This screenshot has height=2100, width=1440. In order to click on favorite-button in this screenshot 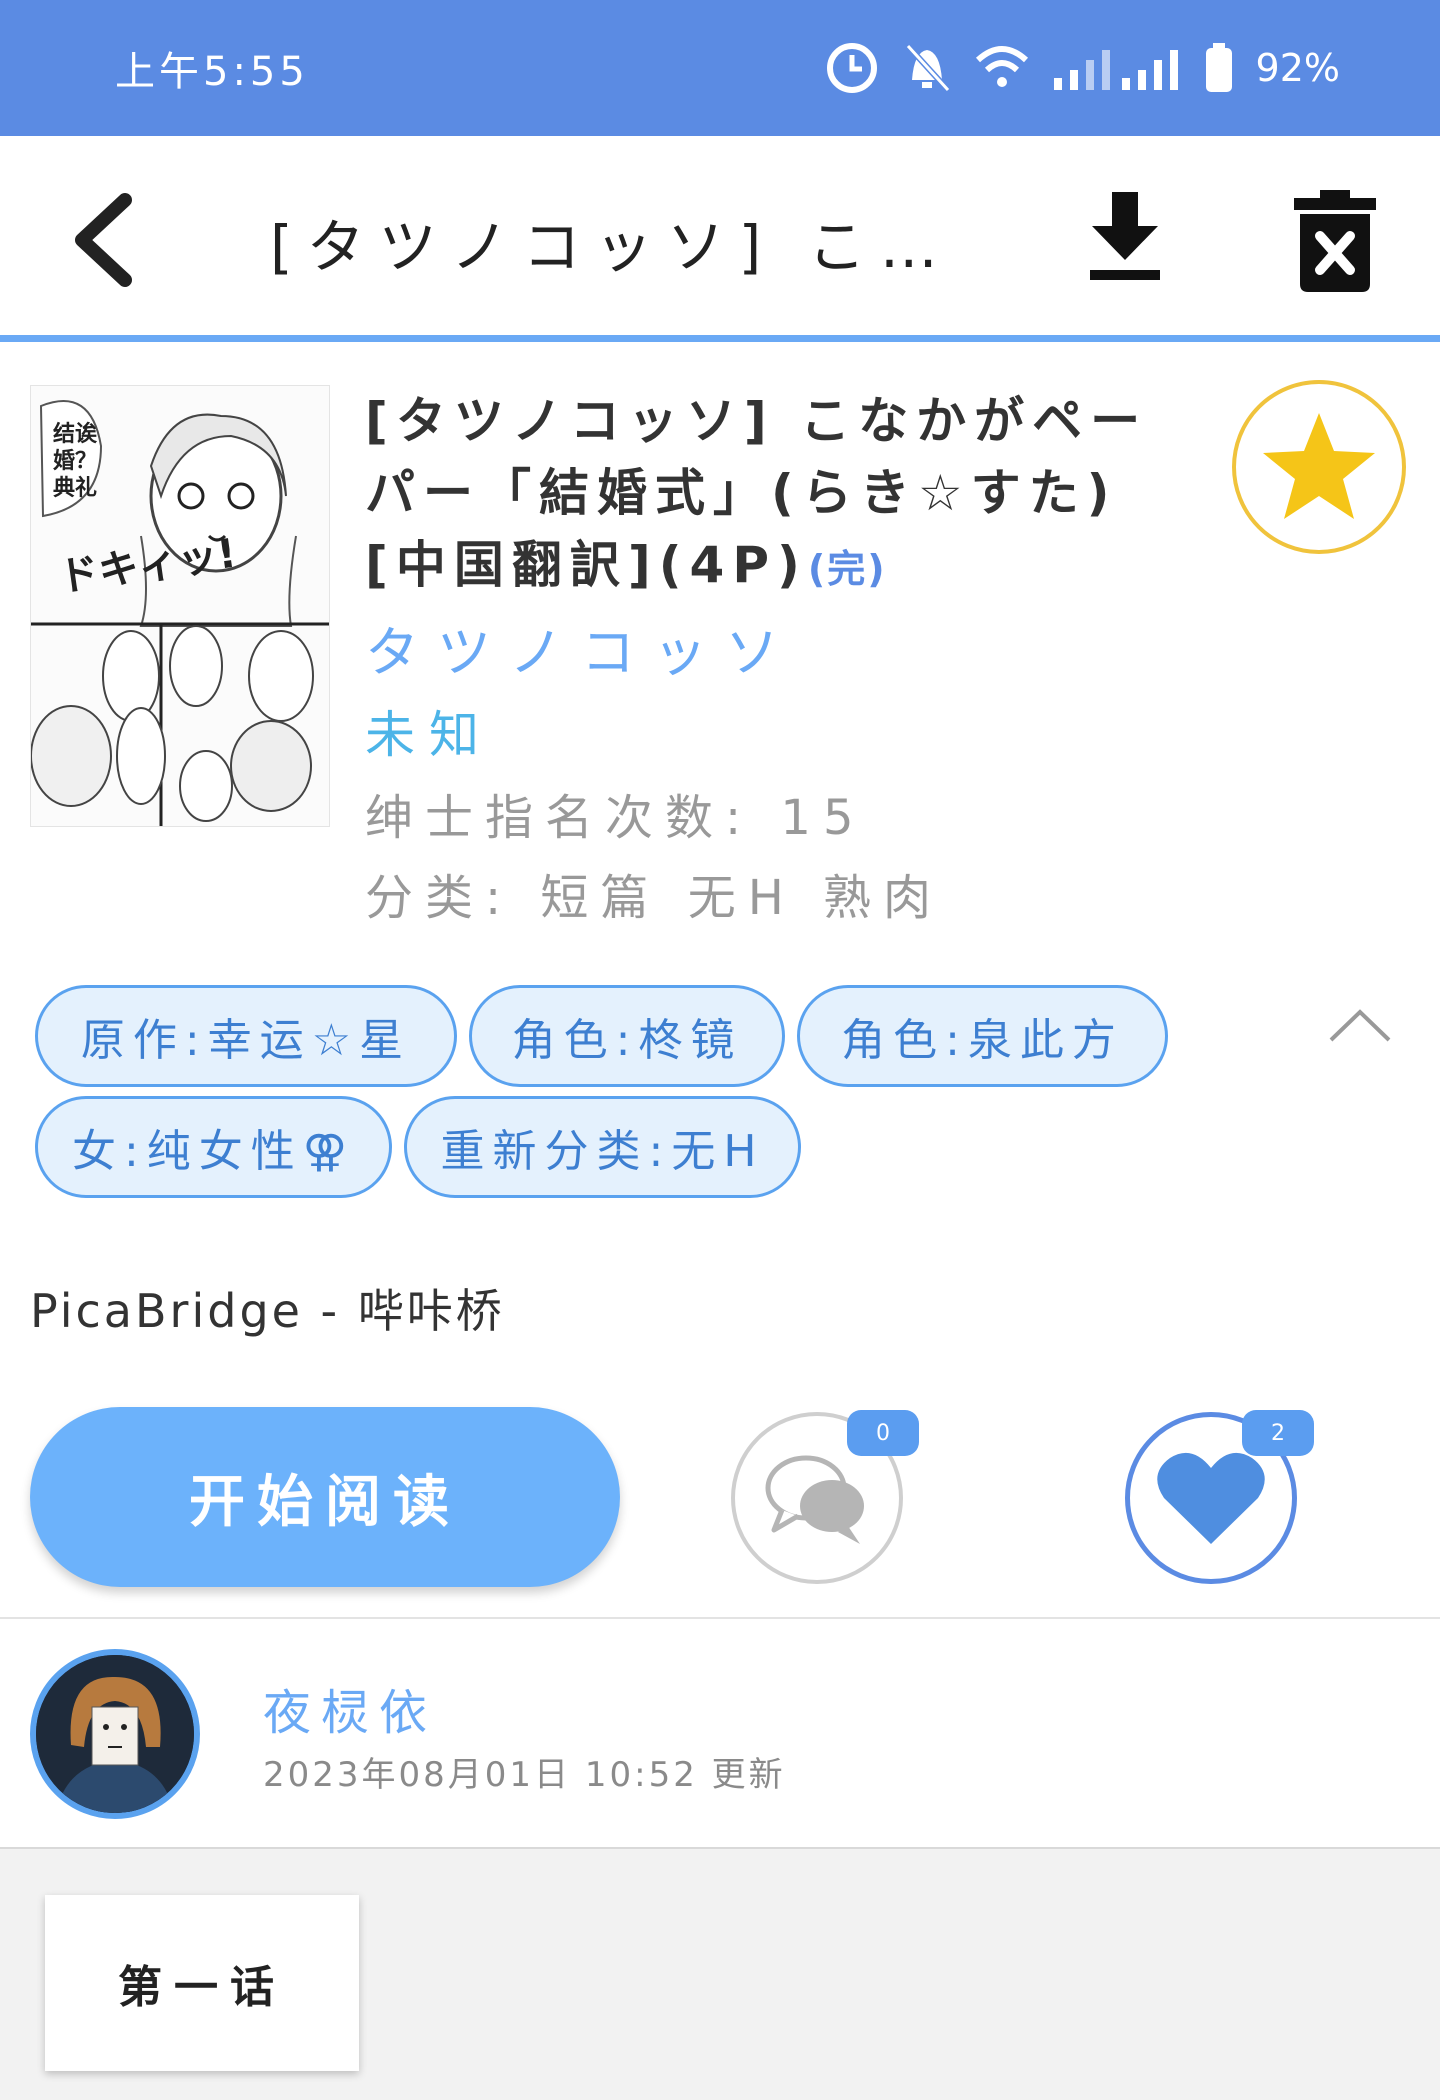, I will do `click(1319, 467)`.